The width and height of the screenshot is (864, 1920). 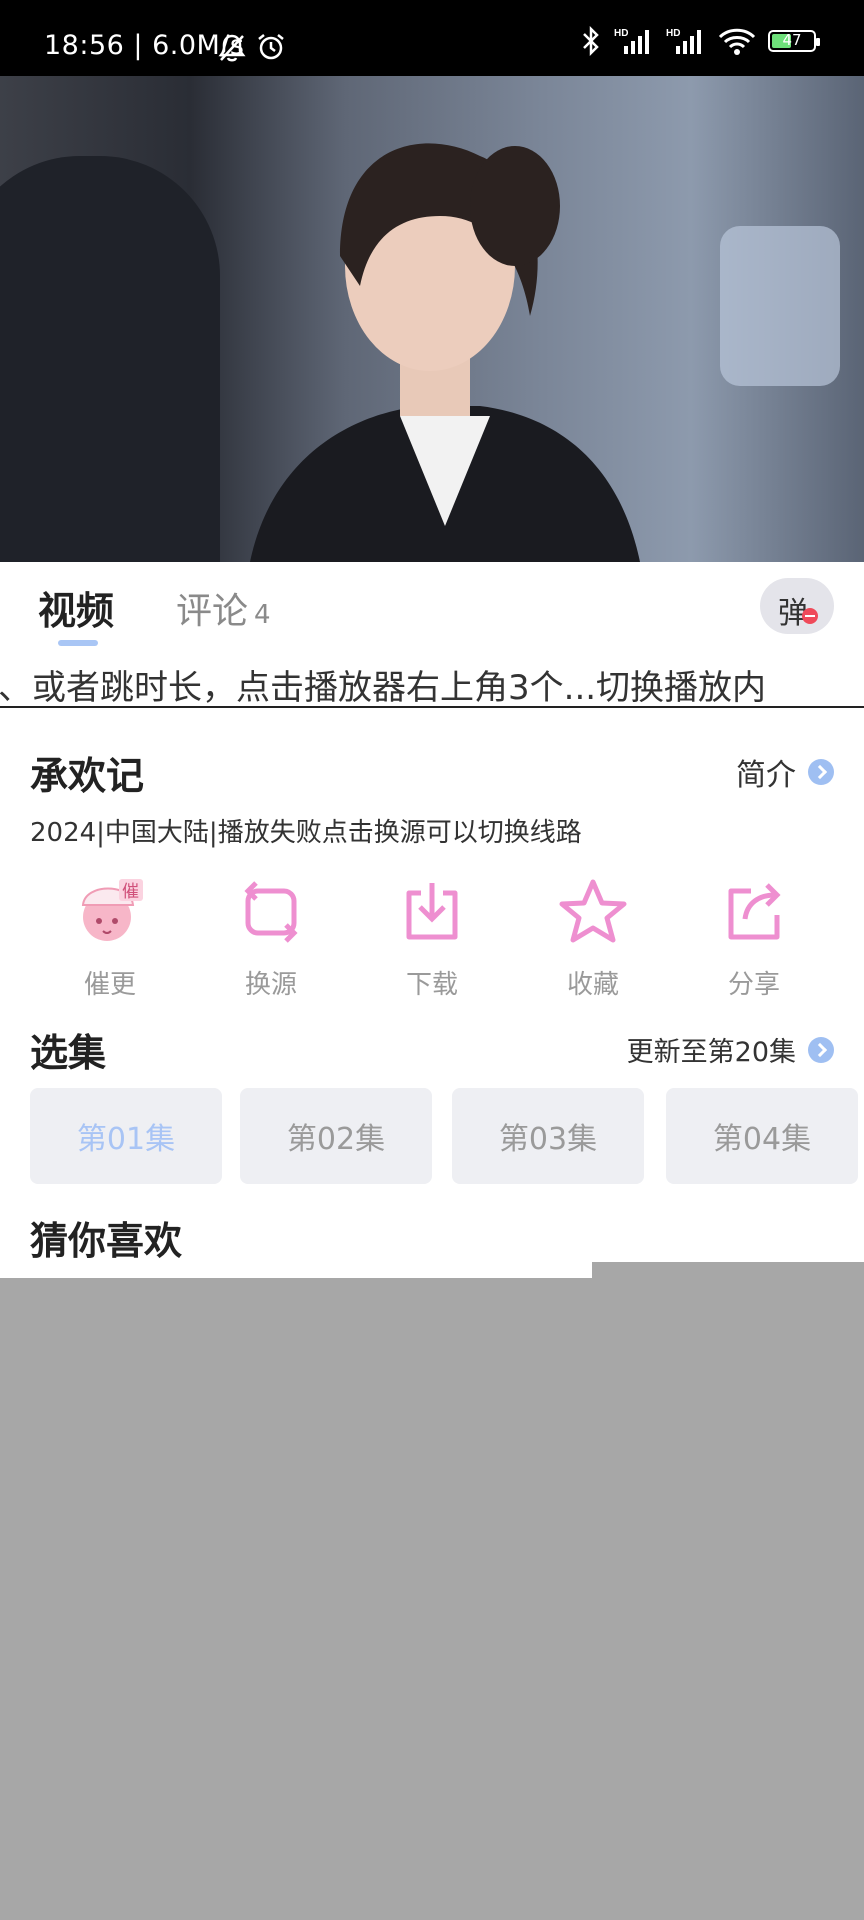 What do you see at coordinates (432, 607) in the screenshot?
I see `tab-bar: 视频 评论 4 弹` at bounding box center [432, 607].